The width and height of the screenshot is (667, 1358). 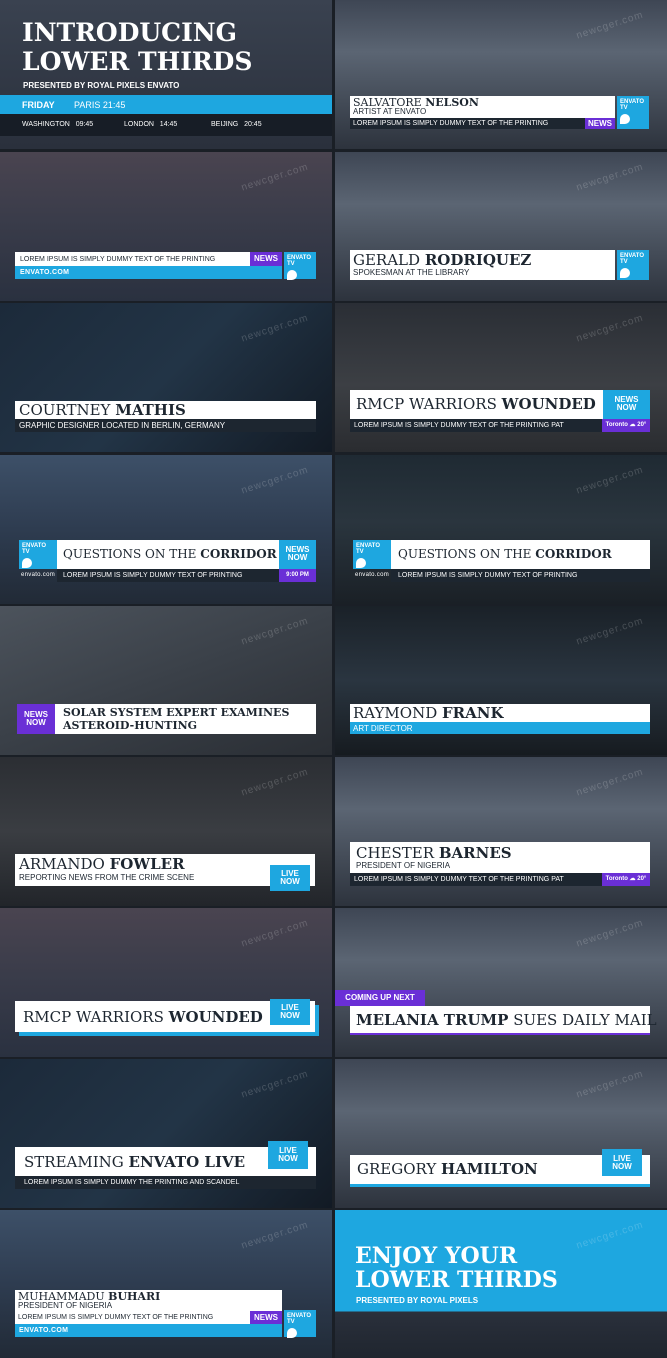 I want to click on headline: QUESTIONS ON THE CORRIDOR, so click(x=170, y=554).